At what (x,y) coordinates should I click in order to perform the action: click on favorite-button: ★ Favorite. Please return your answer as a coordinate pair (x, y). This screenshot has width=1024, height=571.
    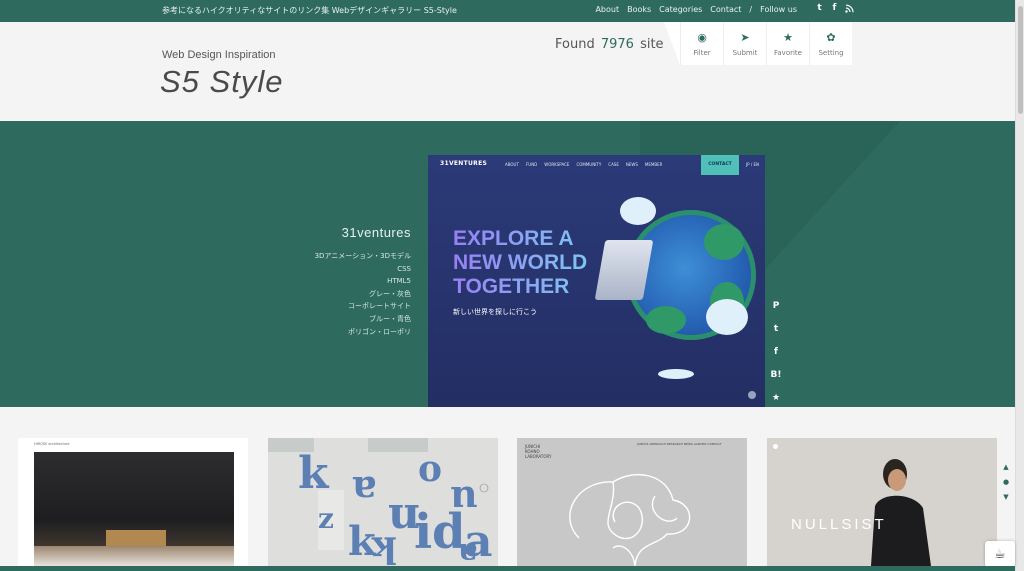
    Looking at the image, I should click on (787, 43).